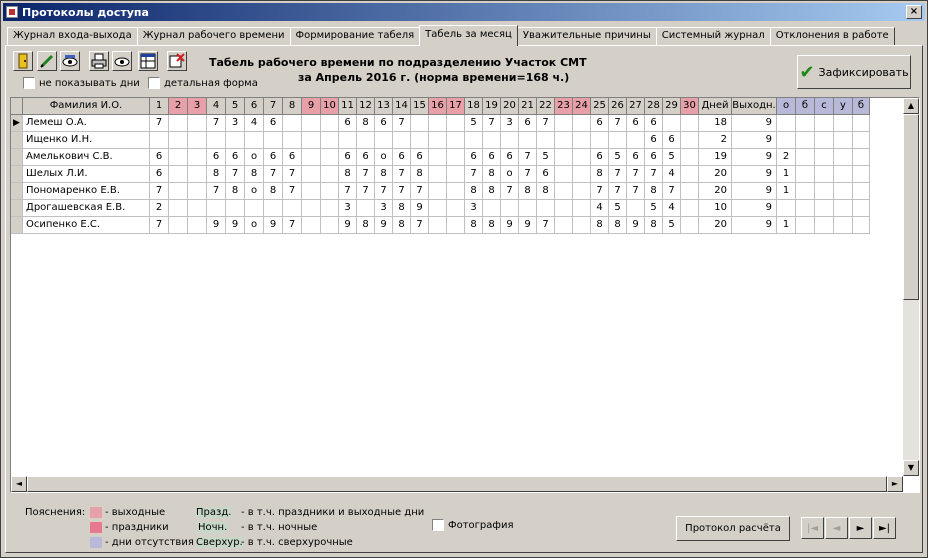  I want to click on nav-first-button: |◄, so click(812, 528).